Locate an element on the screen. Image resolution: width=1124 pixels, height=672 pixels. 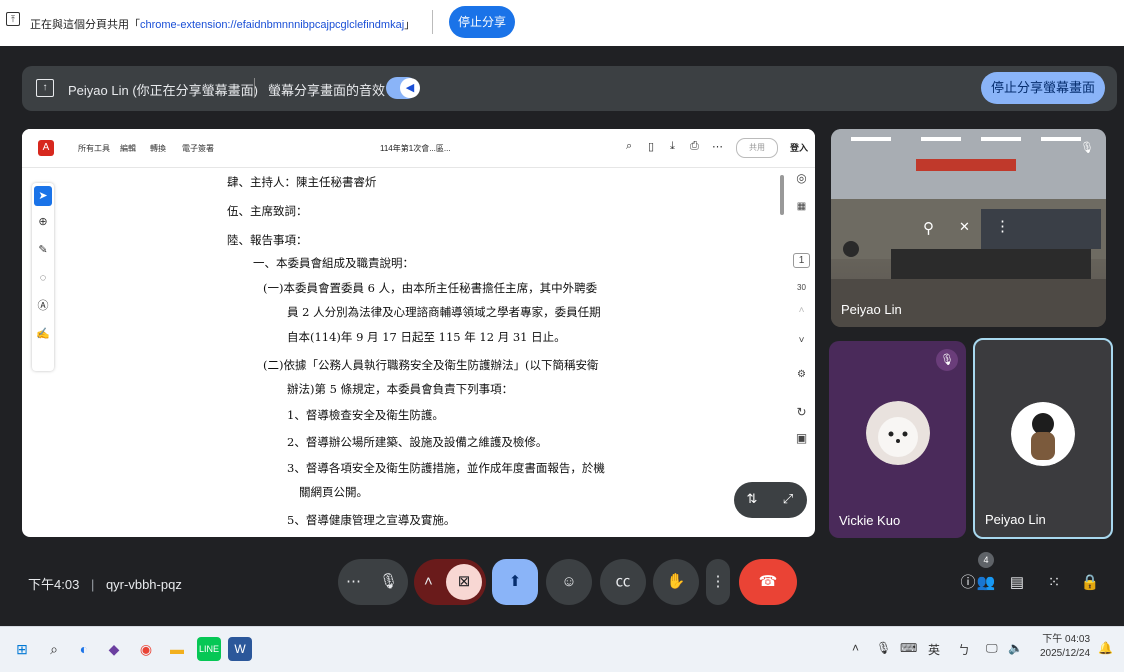
page-total: 30 is located at coordinates (801, 287).